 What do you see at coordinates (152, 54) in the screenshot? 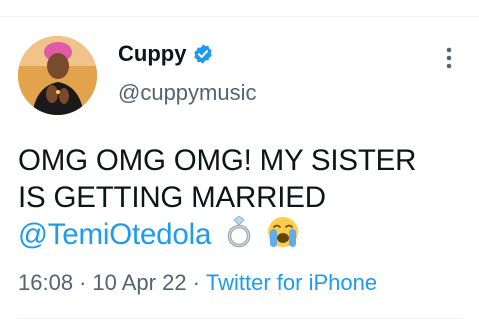
I see `display-name: Cuppy` at bounding box center [152, 54].